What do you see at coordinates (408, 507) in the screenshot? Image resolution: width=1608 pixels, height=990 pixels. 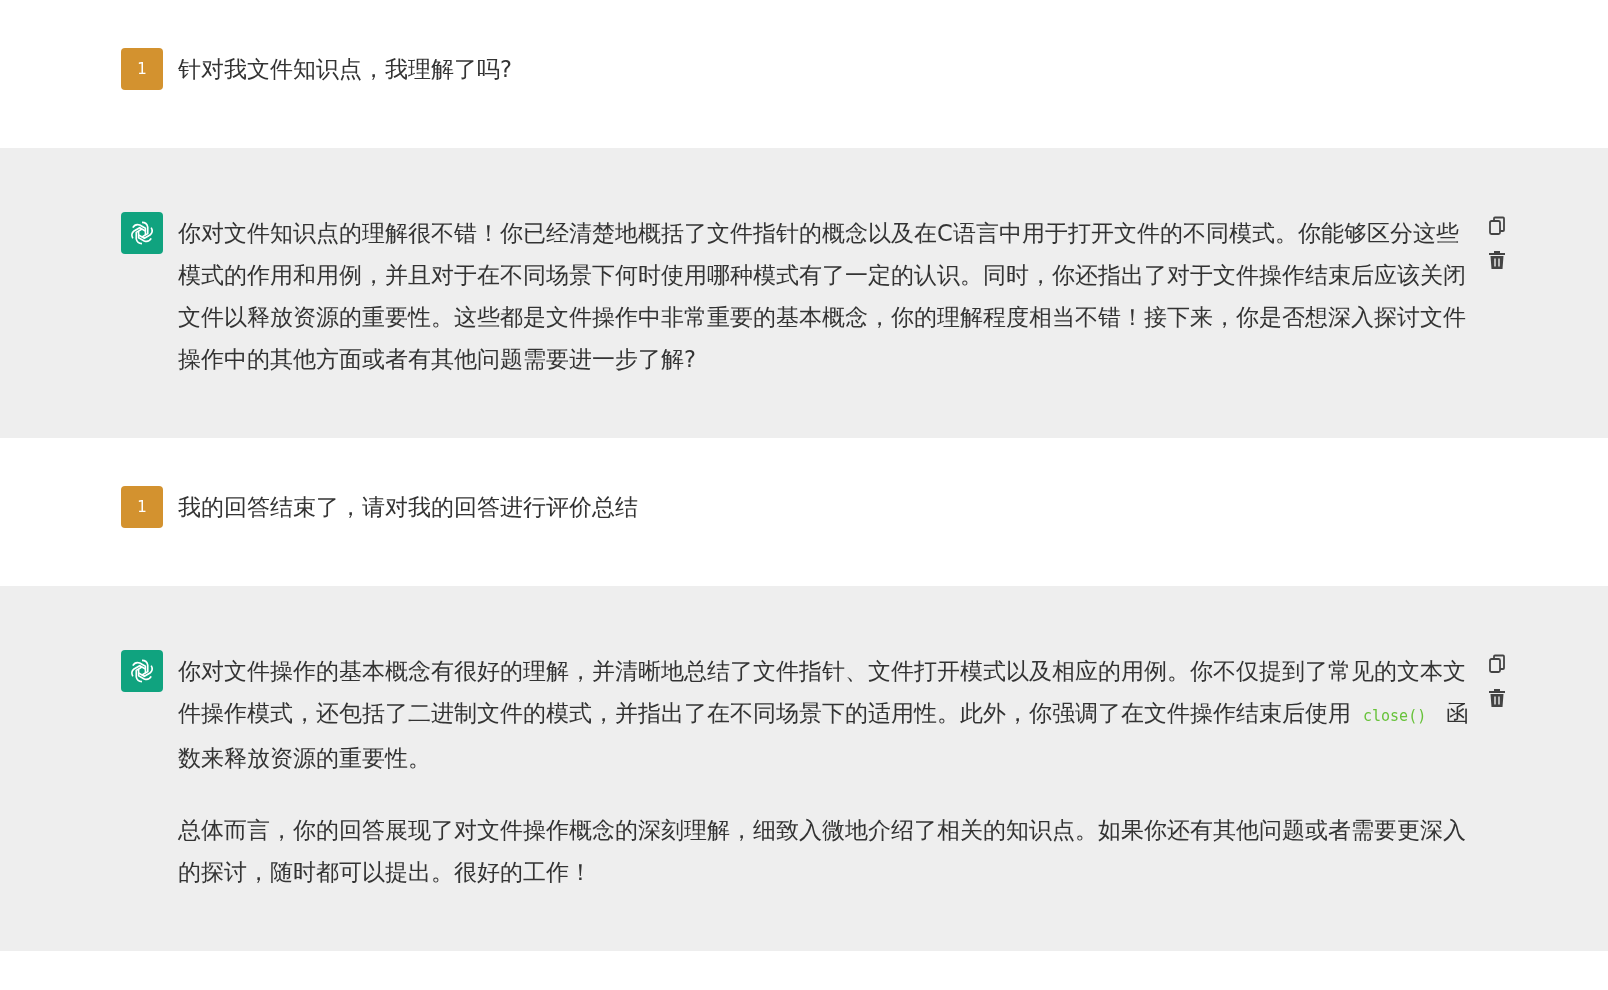 I see `message-text: 我的回答结束了，请对我的回答进行评价总结` at bounding box center [408, 507].